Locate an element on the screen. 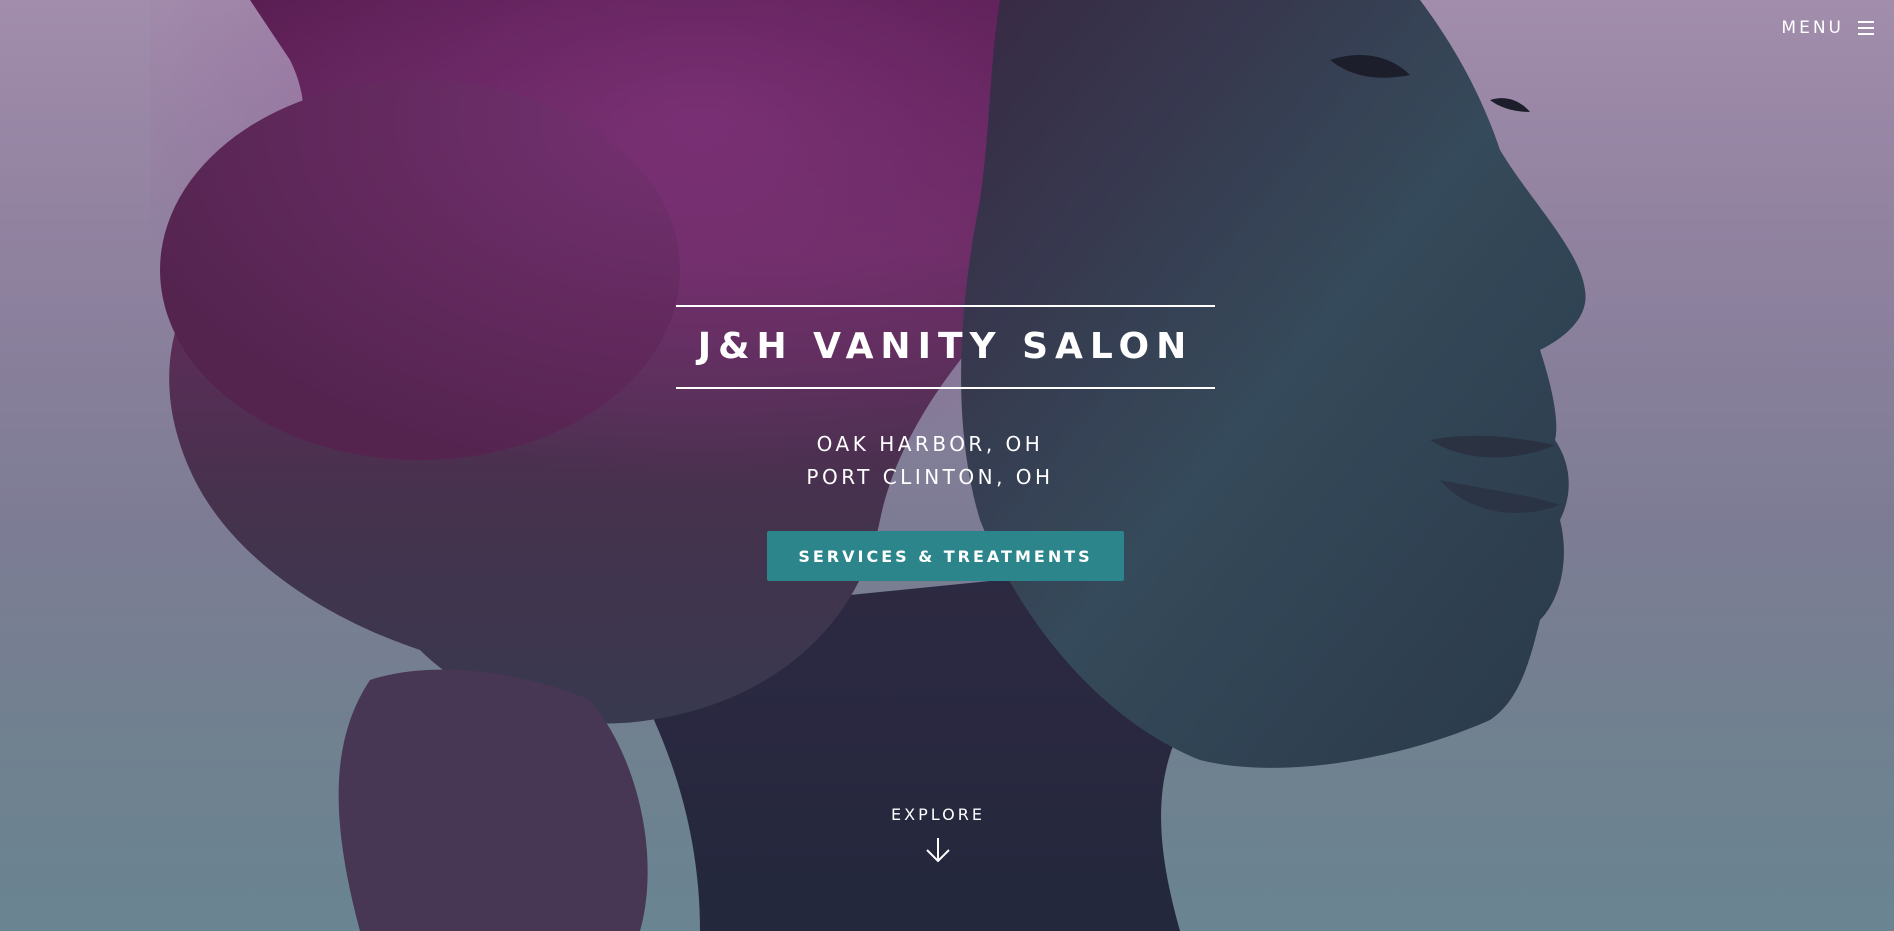  hamburger-icon is located at coordinates (1866, 28).